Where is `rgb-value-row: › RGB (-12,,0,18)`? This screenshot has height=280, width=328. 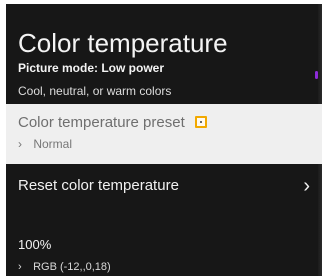
rgb-value-row: › RGB (-12,,0,18) is located at coordinates (64, 267).